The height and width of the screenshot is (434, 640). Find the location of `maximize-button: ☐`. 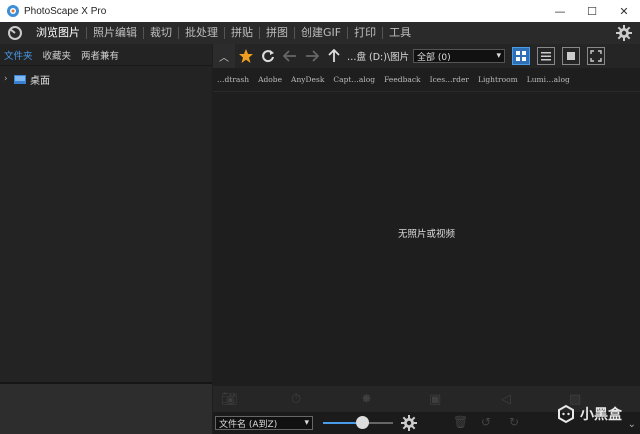

maximize-button: ☐ is located at coordinates (592, 11).